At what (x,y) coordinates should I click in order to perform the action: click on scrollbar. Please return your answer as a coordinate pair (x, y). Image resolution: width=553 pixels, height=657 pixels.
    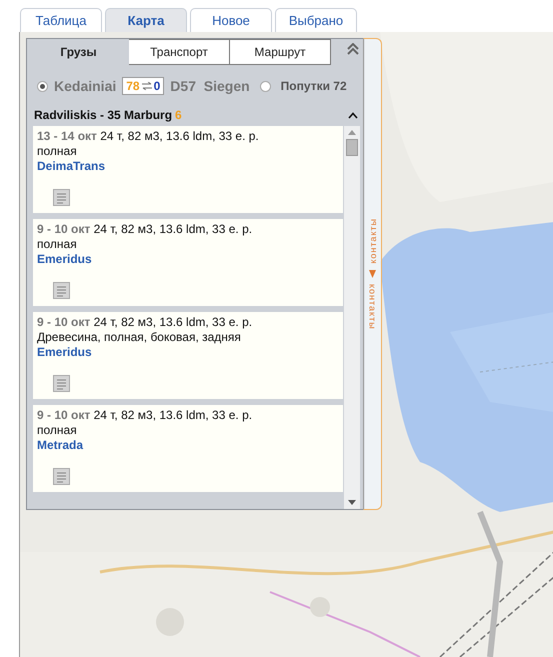
    Looking at the image, I should click on (352, 317).